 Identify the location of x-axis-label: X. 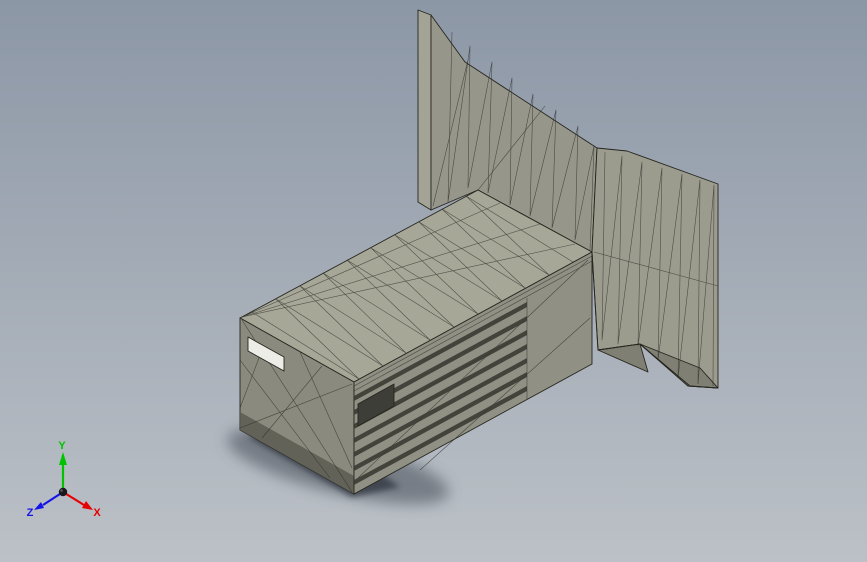
(97, 513).